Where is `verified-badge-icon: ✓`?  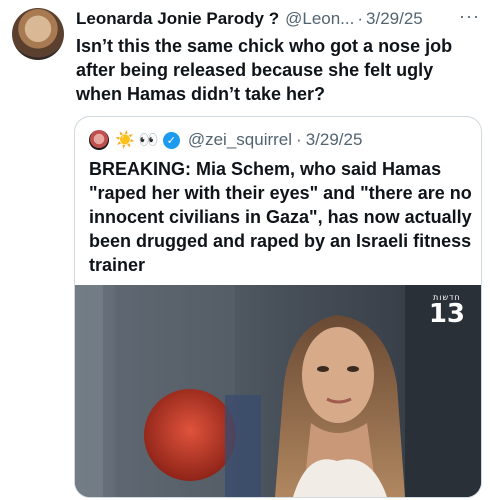 verified-badge-icon: ✓ is located at coordinates (171, 140).